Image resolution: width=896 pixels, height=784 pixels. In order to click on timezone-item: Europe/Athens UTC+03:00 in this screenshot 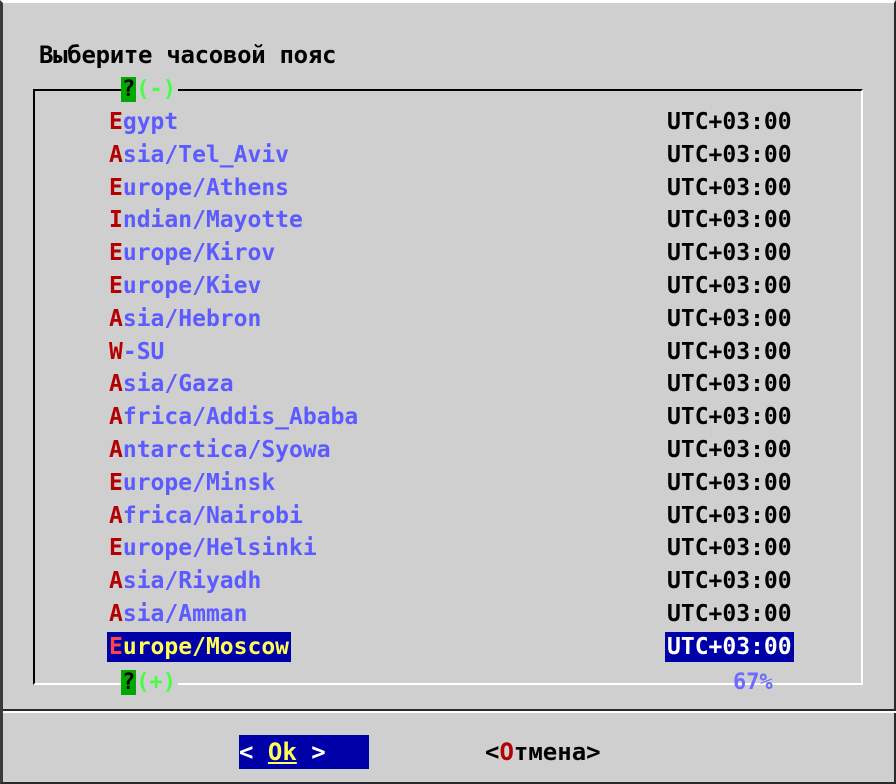, I will do `click(449, 189)`.